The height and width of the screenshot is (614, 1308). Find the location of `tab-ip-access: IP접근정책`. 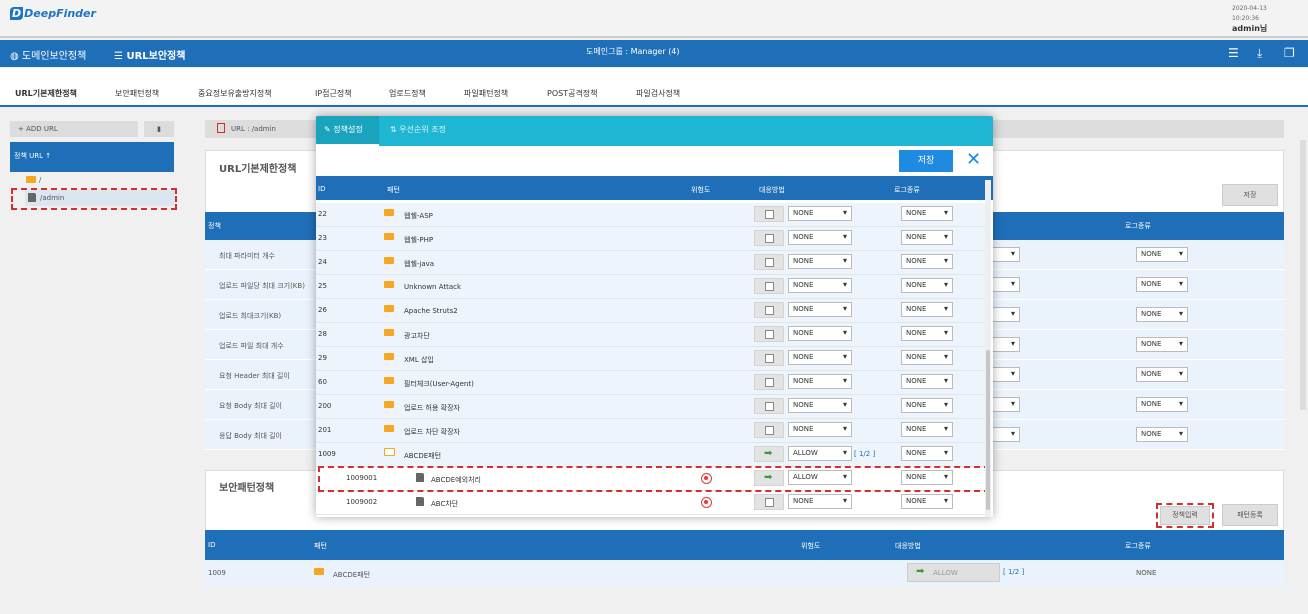

tab-ip-access: IP접근정책 is located at coordinates (333, 93).